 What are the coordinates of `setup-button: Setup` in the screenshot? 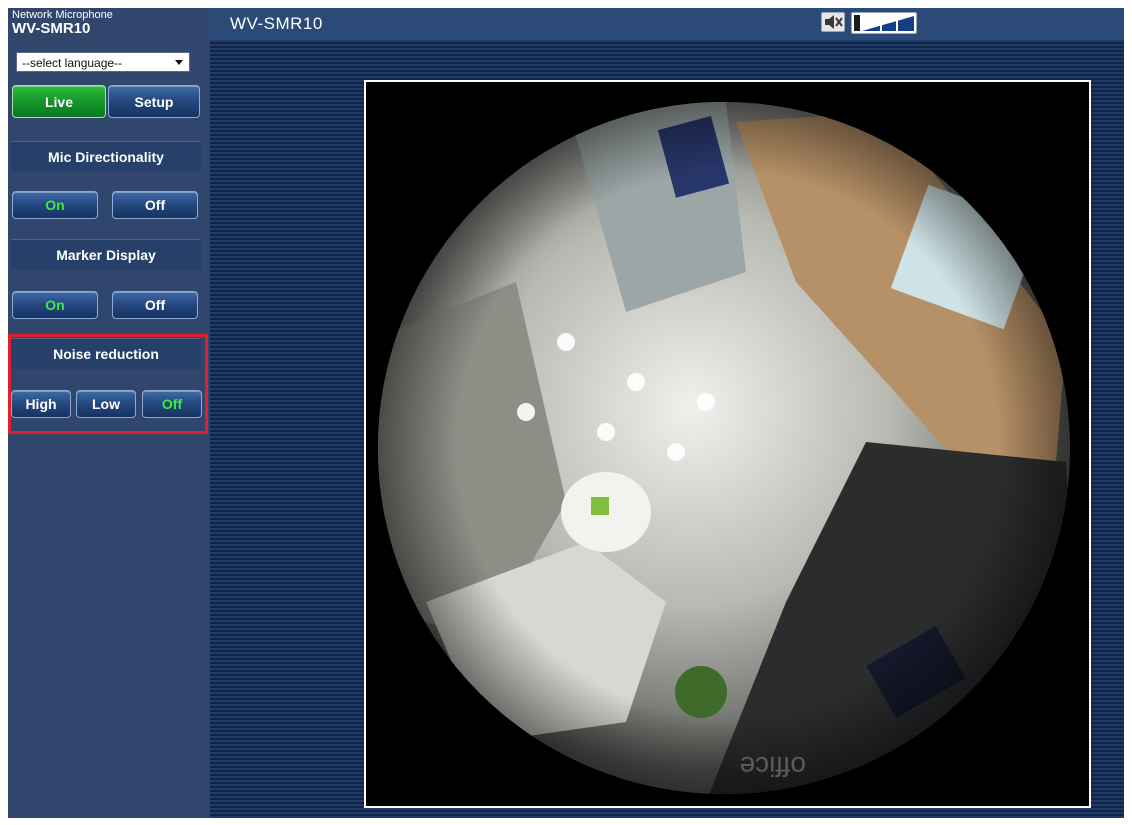 It's located at (154, 101).